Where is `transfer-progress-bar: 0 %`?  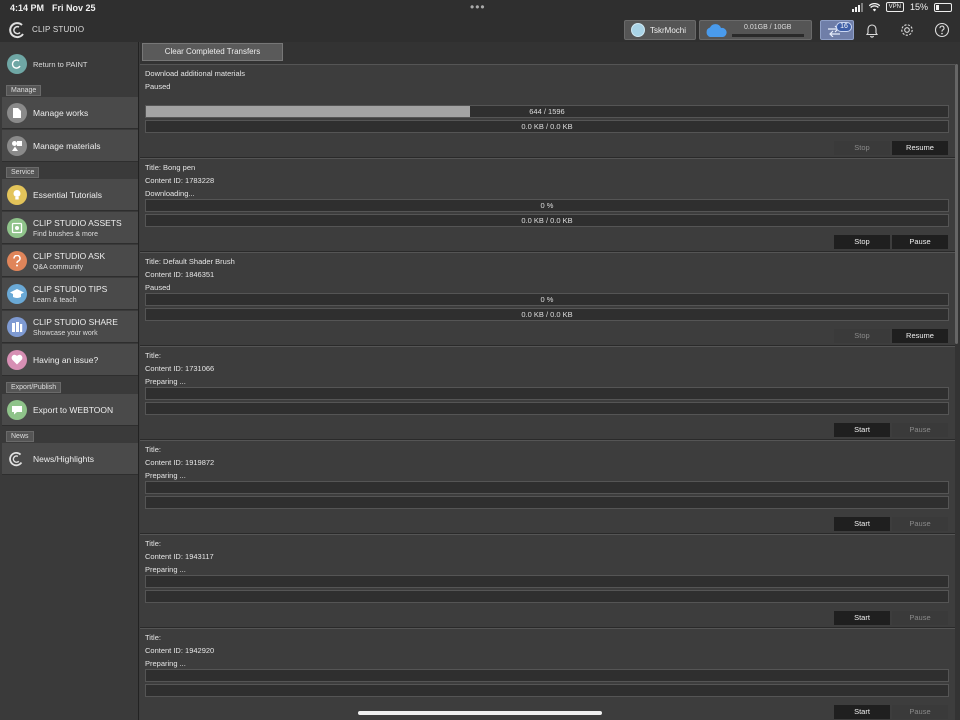 transfer-progress-bar: 0 % is located at coordinates (547, 205).